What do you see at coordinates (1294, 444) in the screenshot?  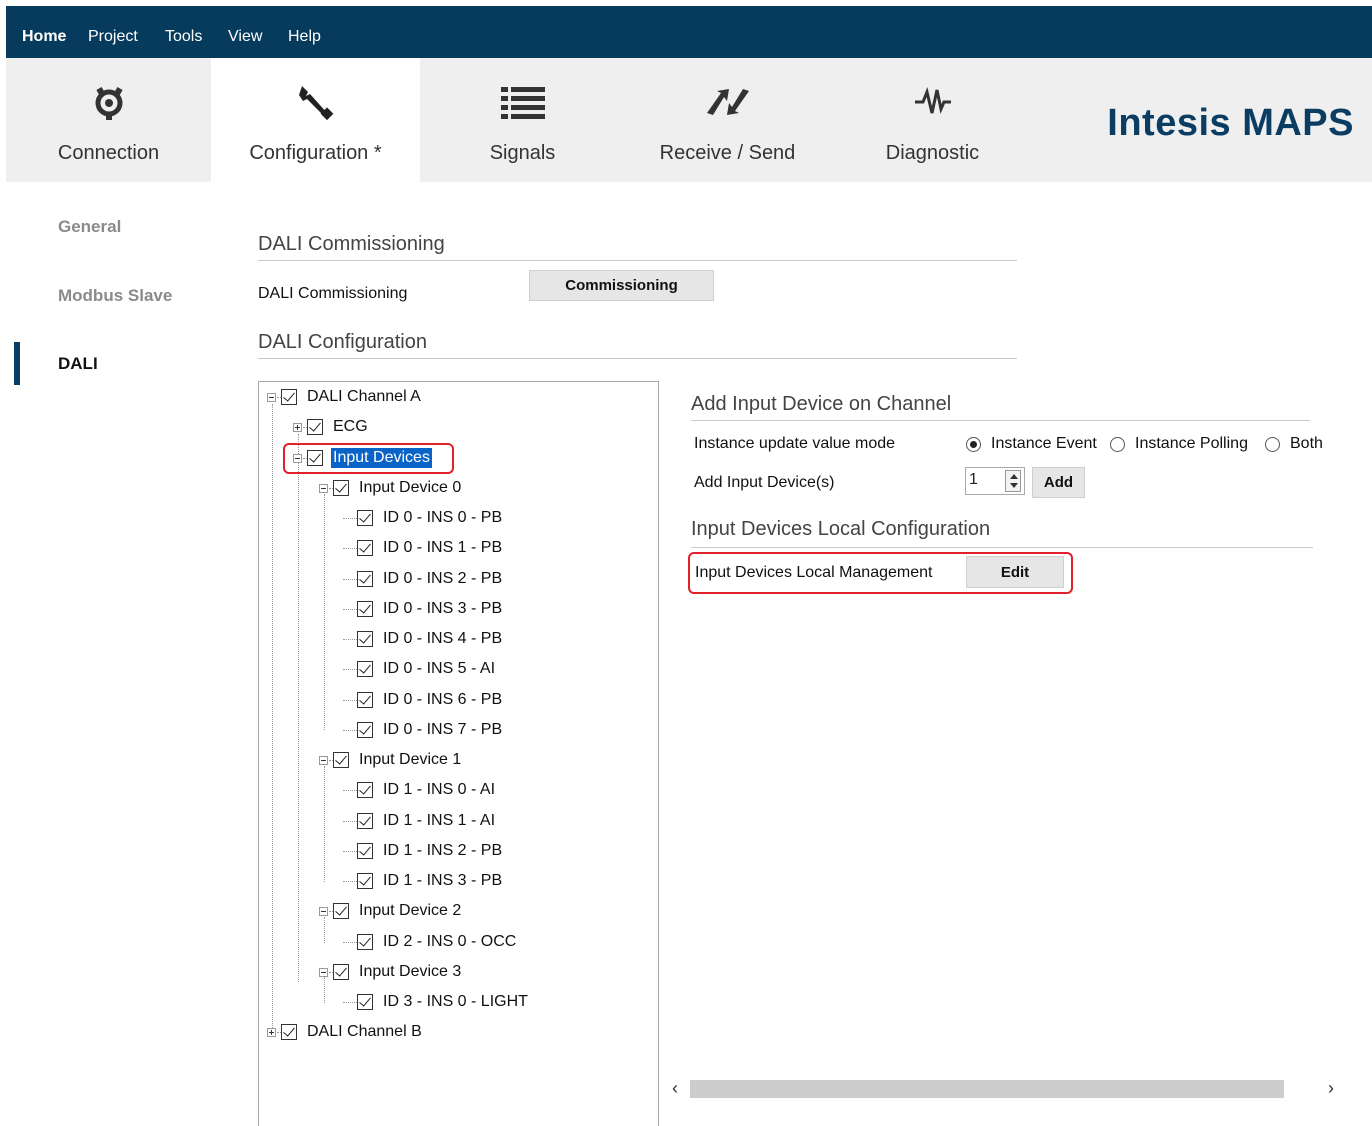 I see `radio-both: Both` at bounding box center [1294, 444].